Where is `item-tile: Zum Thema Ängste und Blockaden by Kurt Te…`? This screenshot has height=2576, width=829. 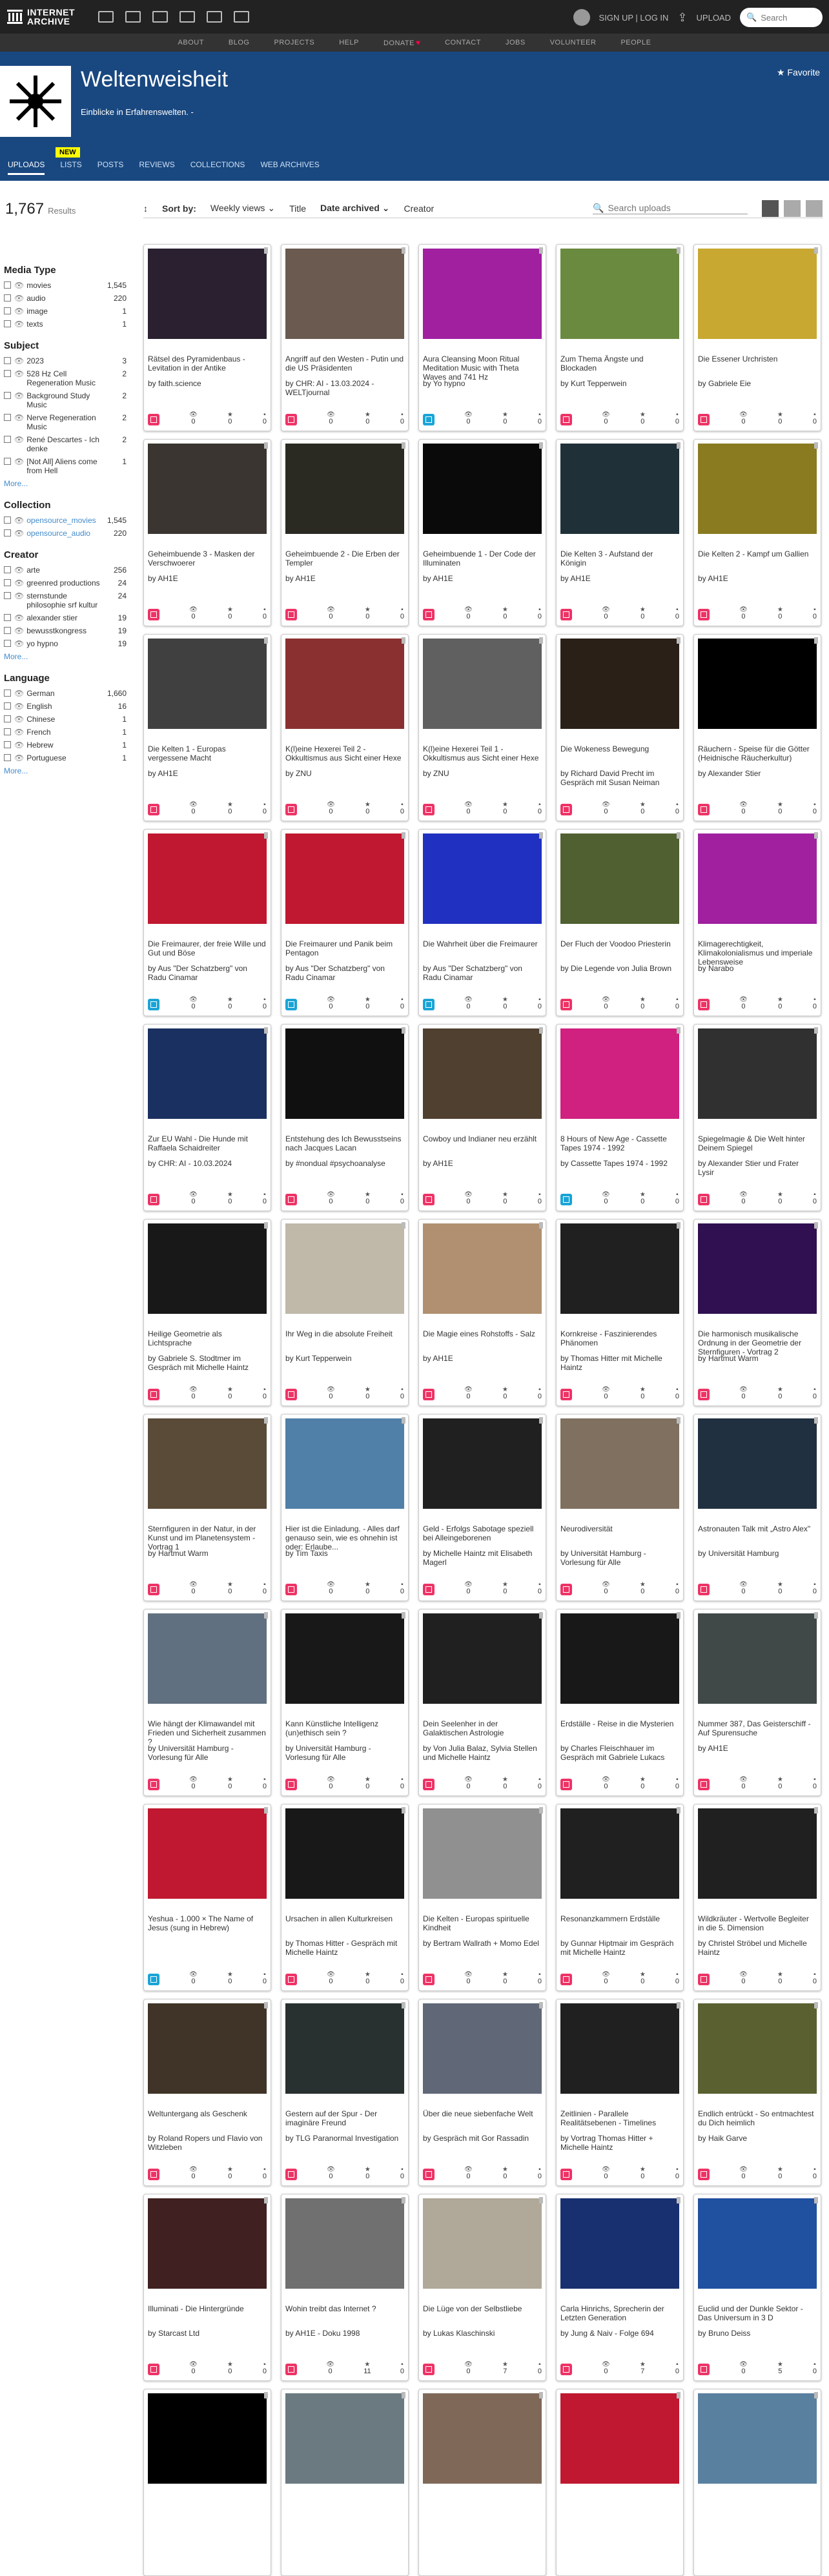 item-tile: Zum Thema Ängste und Blockaden by Kurt Te… is located at coordinates (620, 338).